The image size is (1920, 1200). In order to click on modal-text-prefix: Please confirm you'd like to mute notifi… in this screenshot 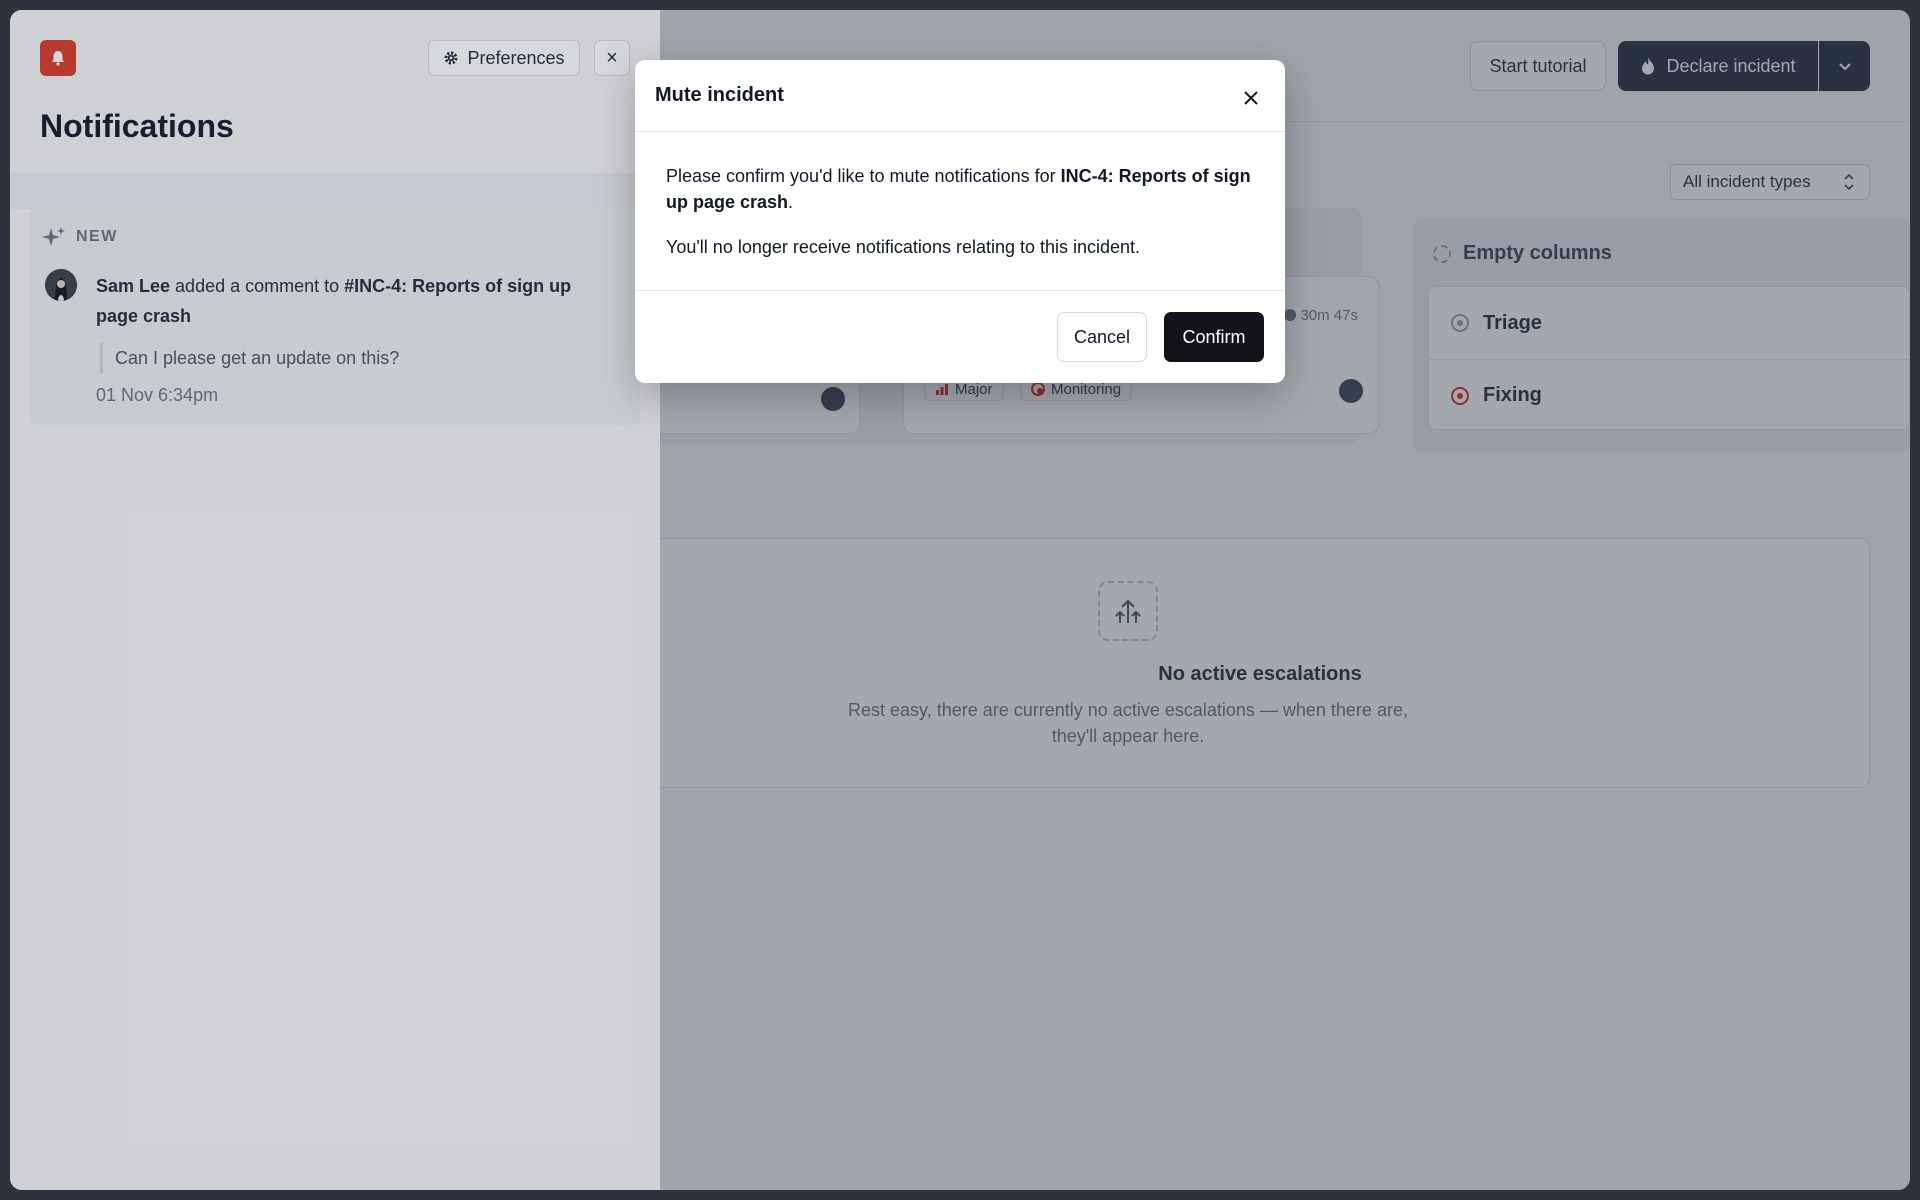, I will do `click(863, 176)`.